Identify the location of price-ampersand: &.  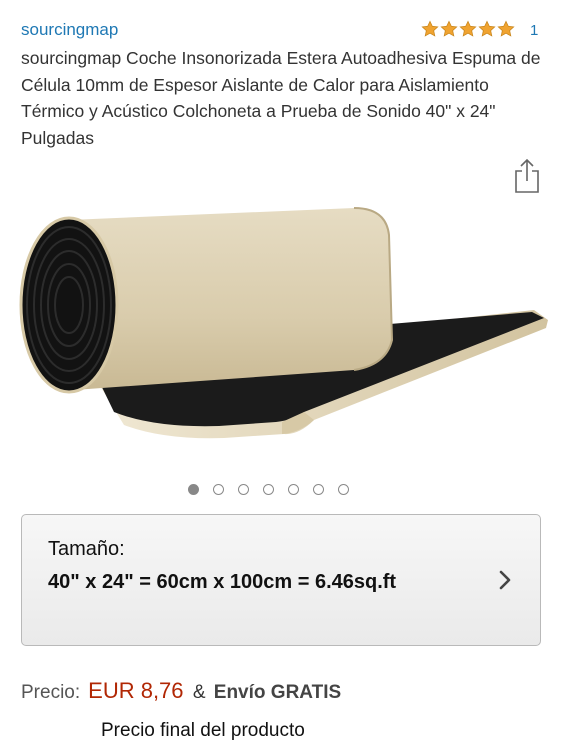
(199, 692).